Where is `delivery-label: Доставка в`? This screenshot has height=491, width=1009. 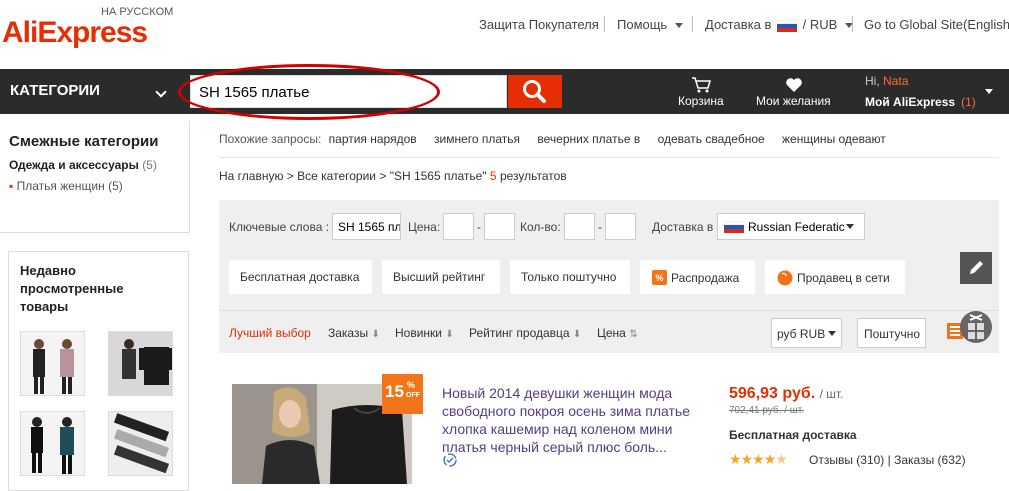 delivery-label: Доставка в is located at coordinates (738, 24).